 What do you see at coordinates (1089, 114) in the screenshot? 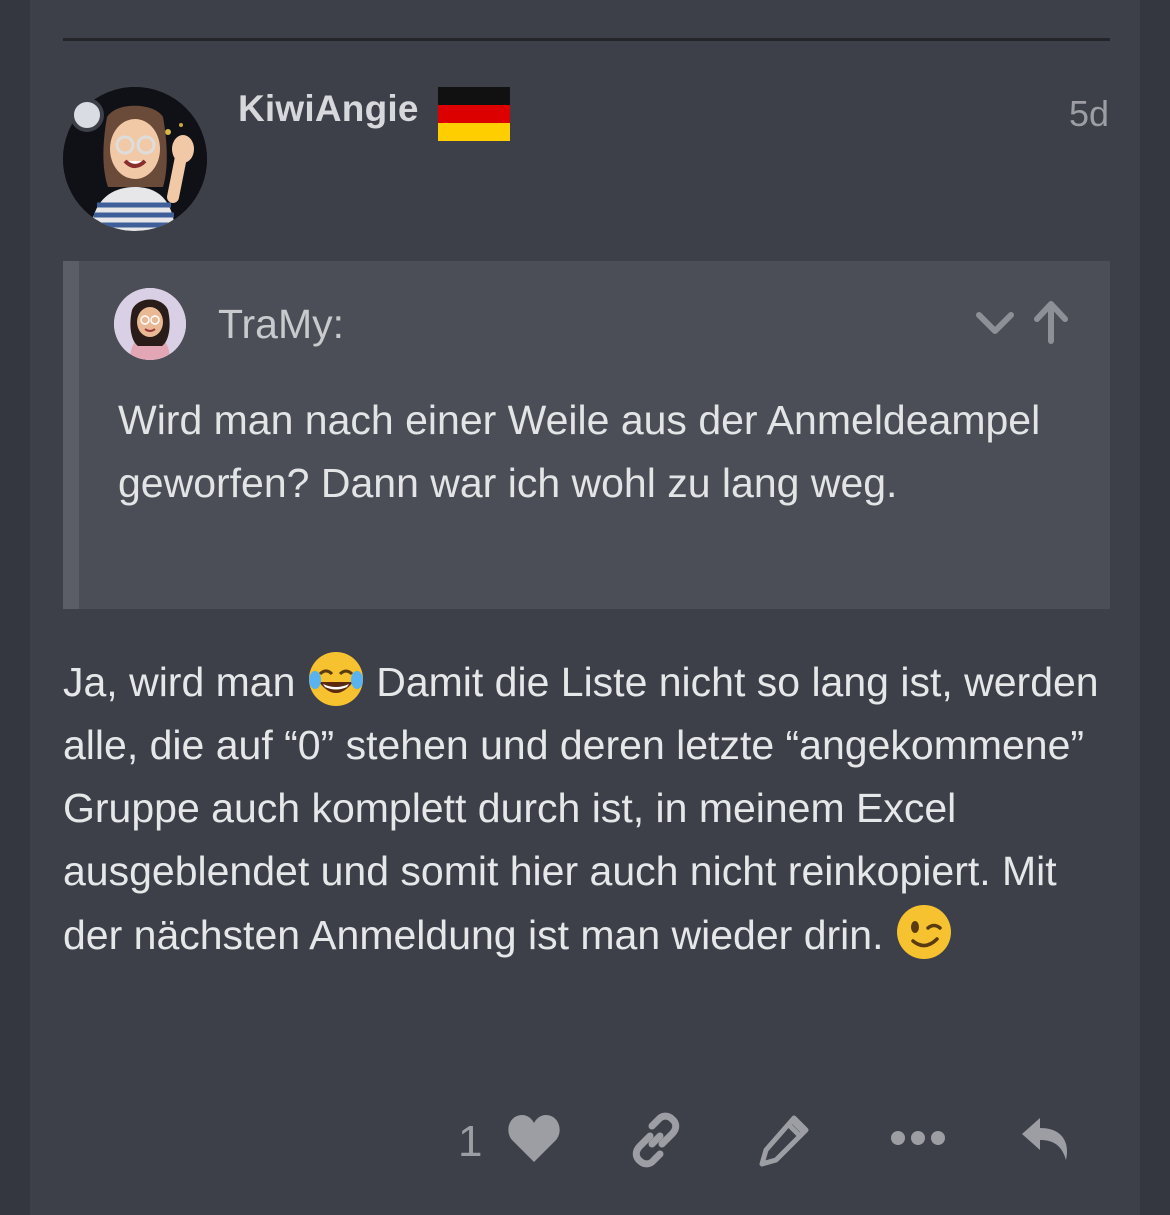
I see `post-timestamp: 5d` at bounding box center [1089, 114].